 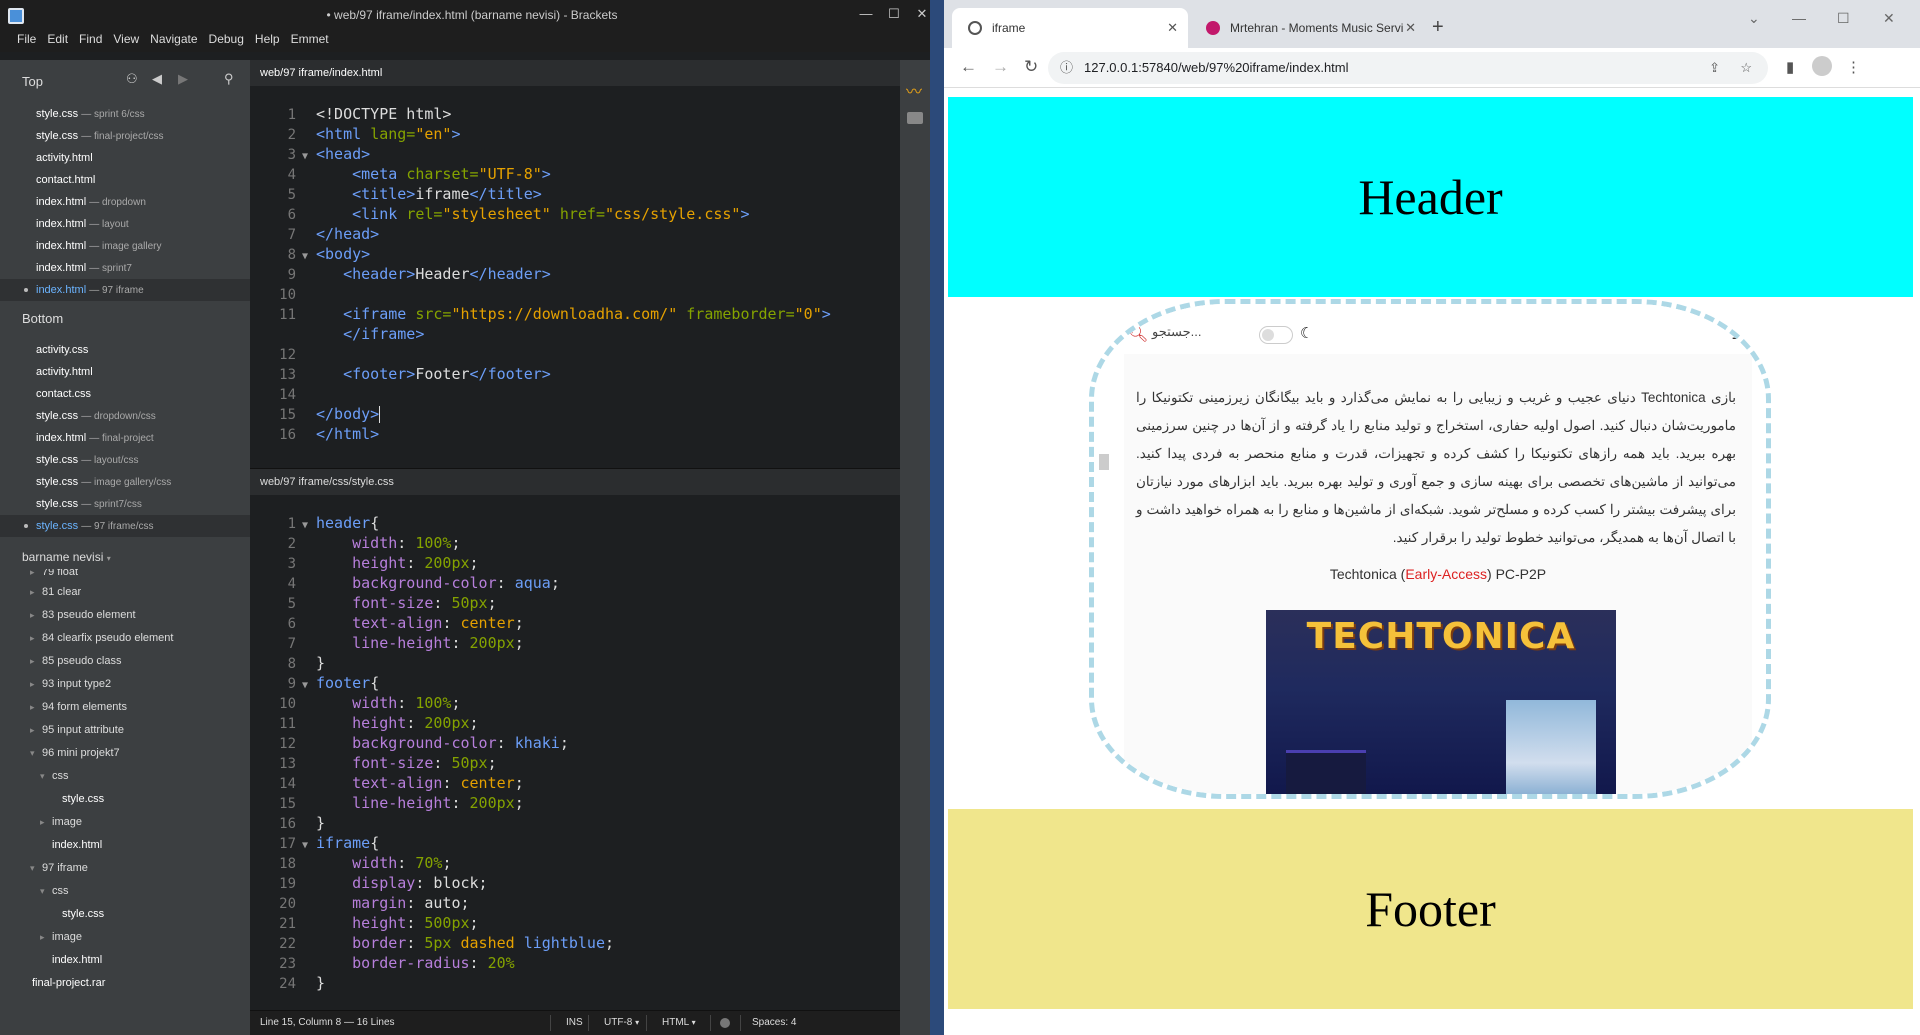 I want to click on tree-file: final-project.rar, so click(x=125, y=983).